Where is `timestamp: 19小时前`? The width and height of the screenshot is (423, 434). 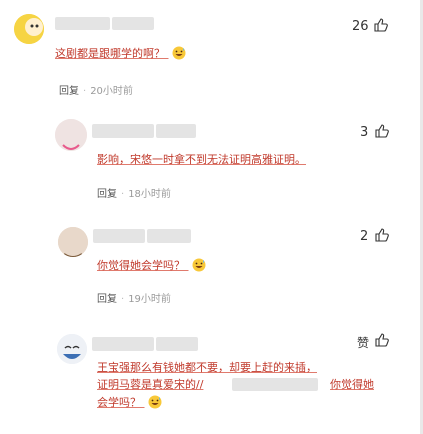
timestamp: 19小时前 is located at coordinates (149, 299).